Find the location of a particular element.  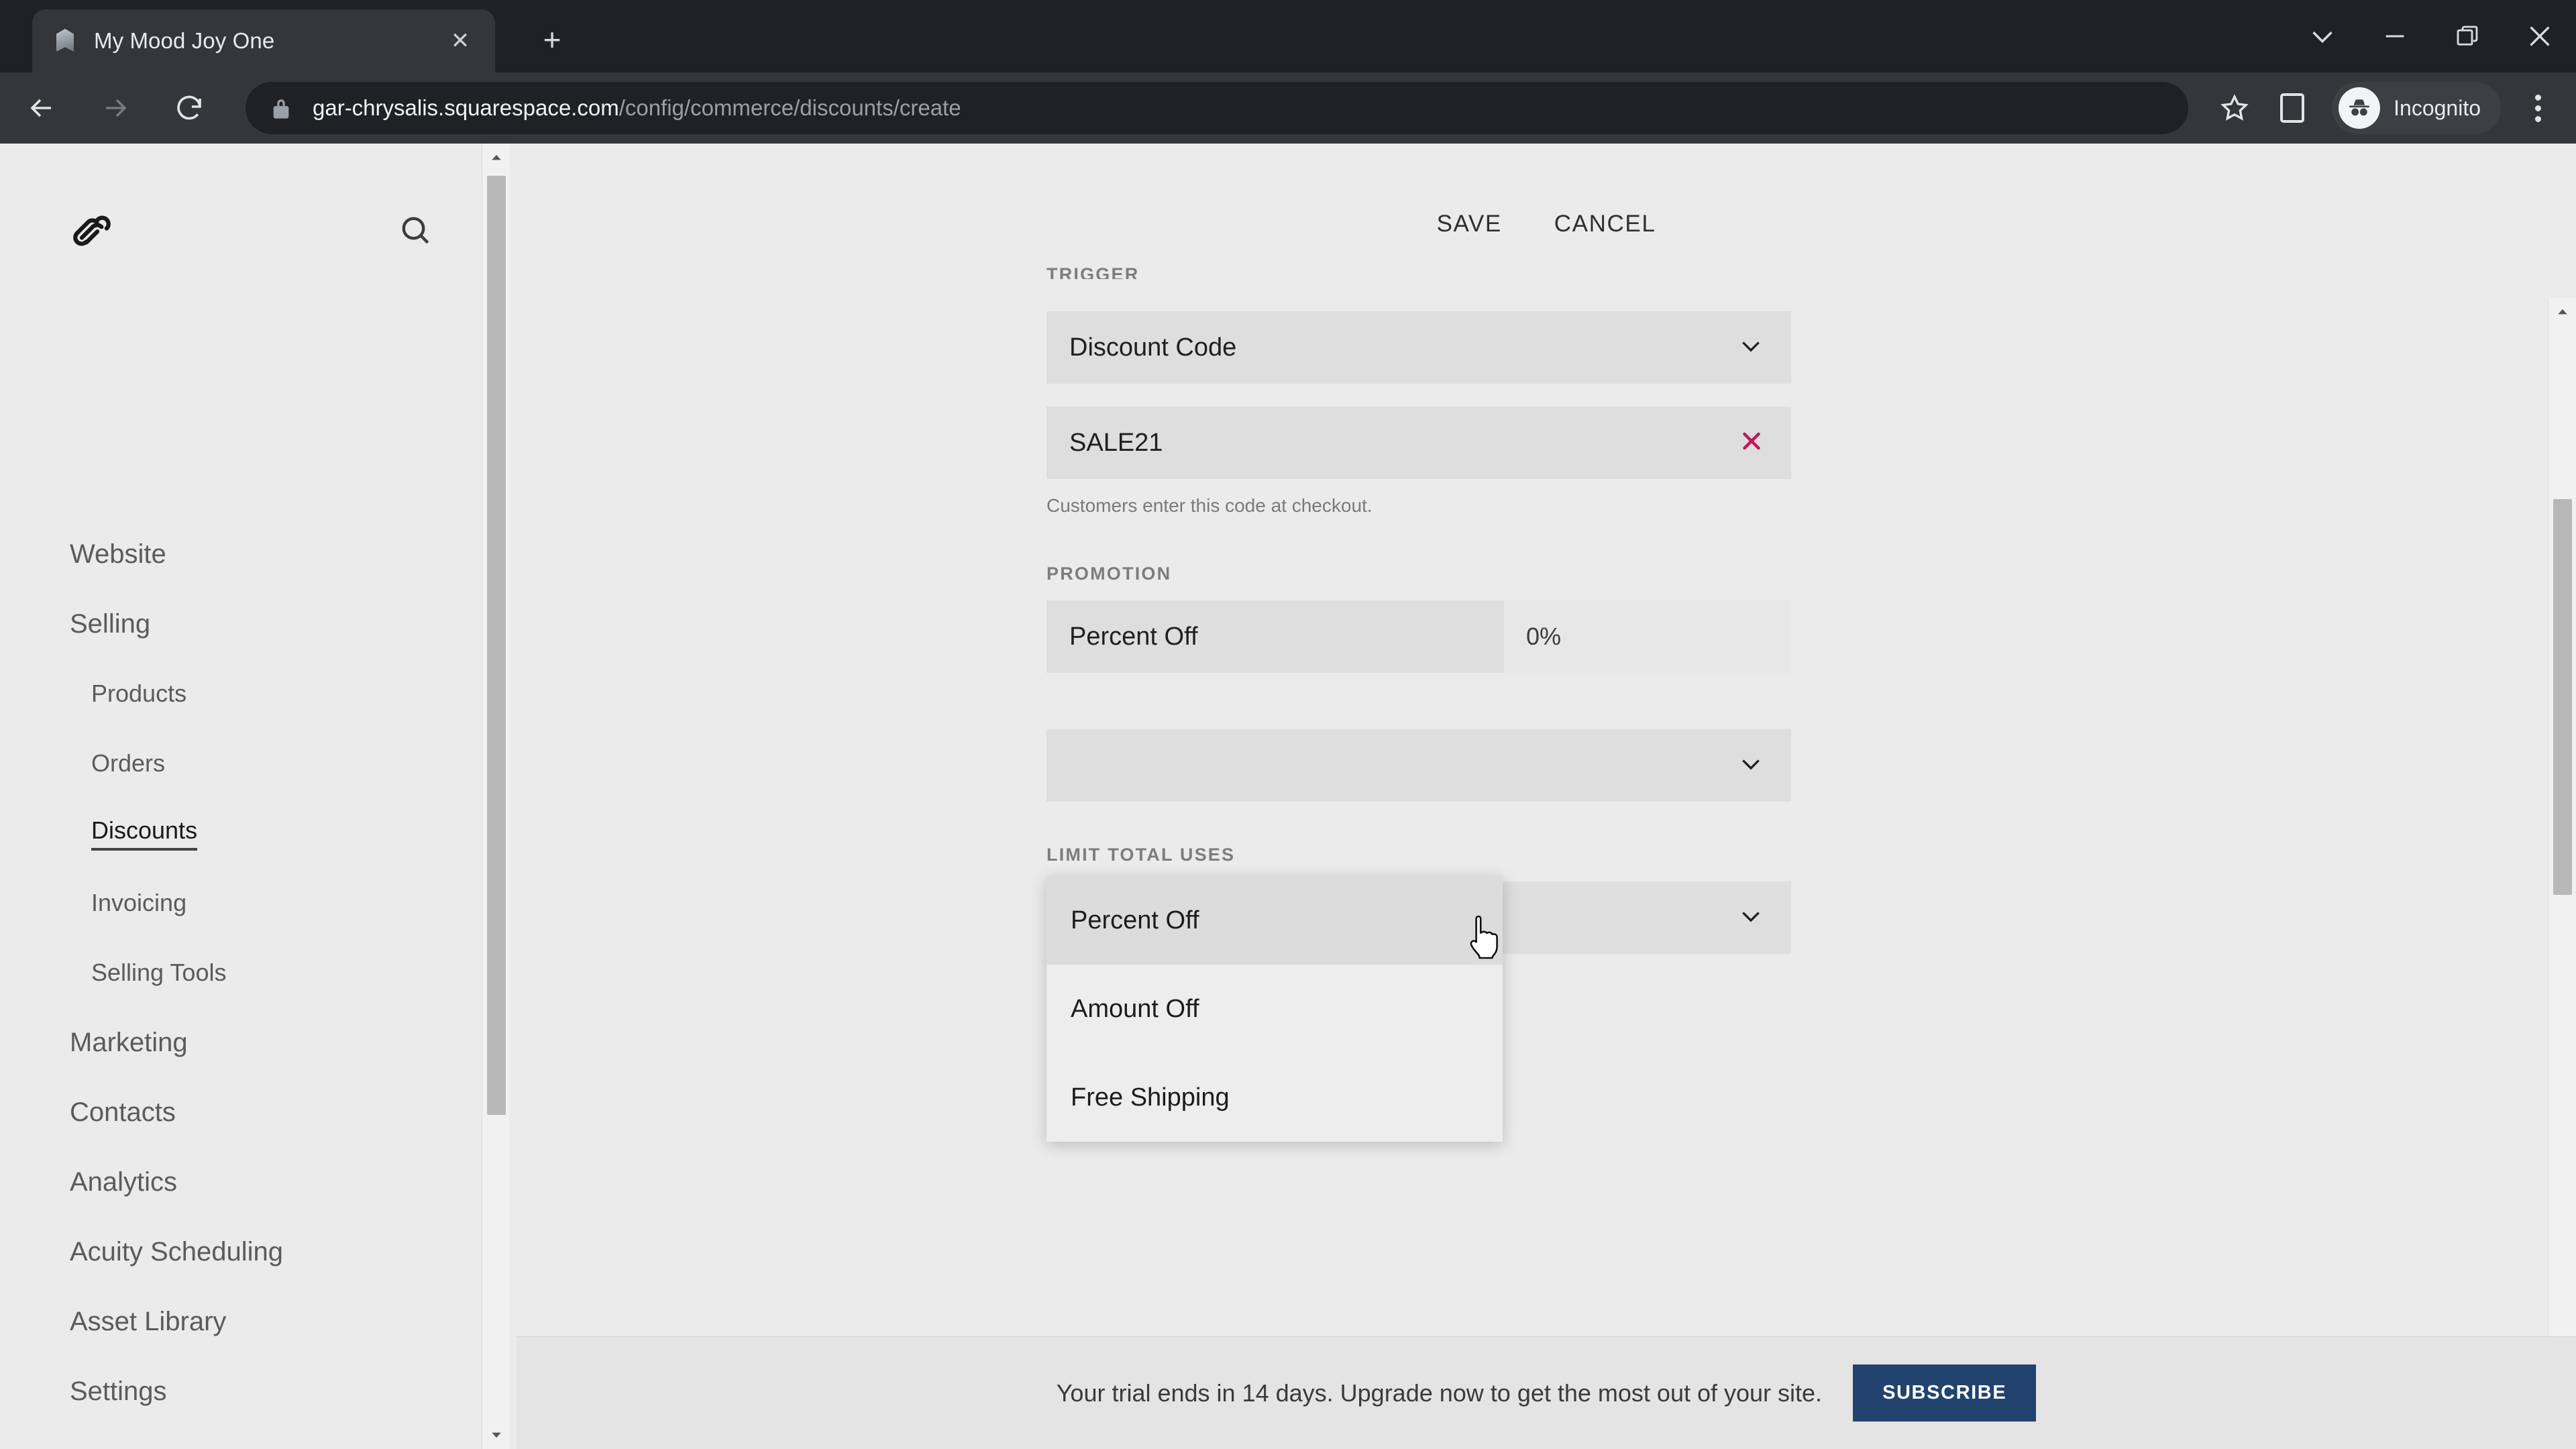

restore-icon is located at coordinates (2467, 36).